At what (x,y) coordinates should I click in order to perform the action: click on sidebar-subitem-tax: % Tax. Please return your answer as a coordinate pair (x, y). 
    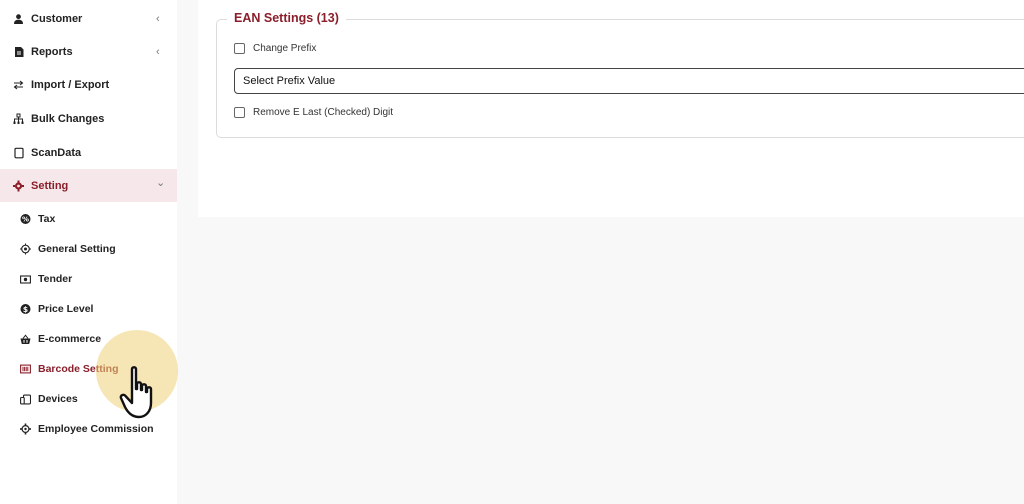
    Looking at the image, I should click on (88, 219).